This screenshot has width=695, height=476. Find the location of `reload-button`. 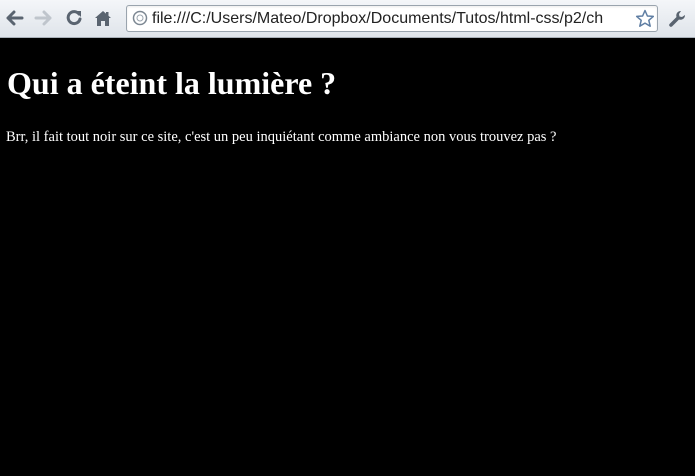

reload-button is located at coordinates (74, 18).